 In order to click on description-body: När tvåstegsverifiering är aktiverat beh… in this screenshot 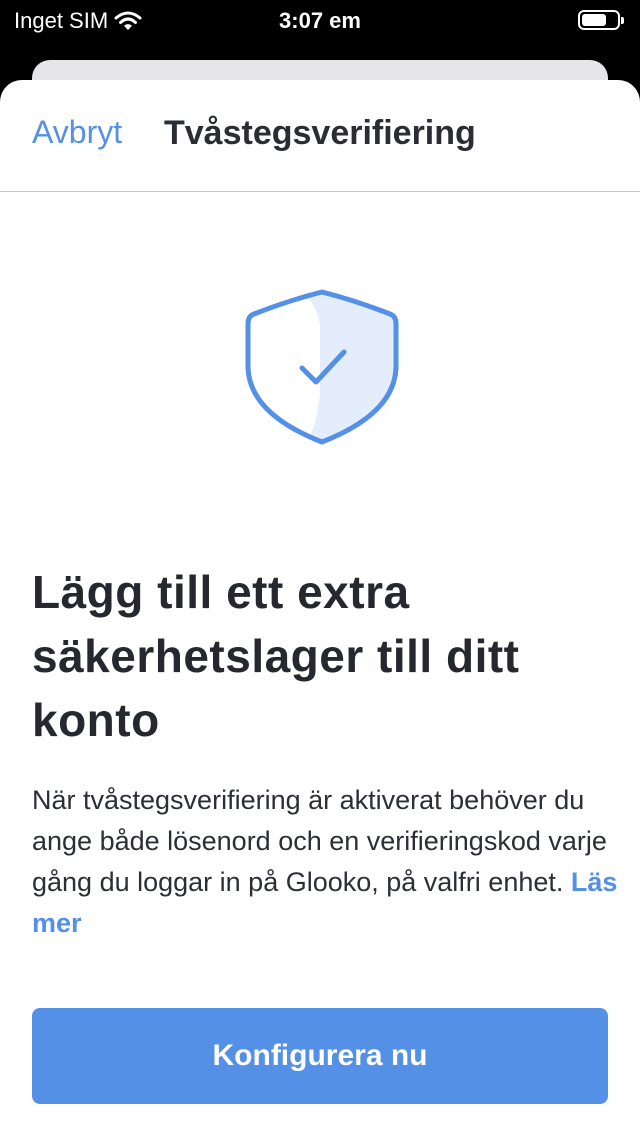, I will do `click(319, 841)`.